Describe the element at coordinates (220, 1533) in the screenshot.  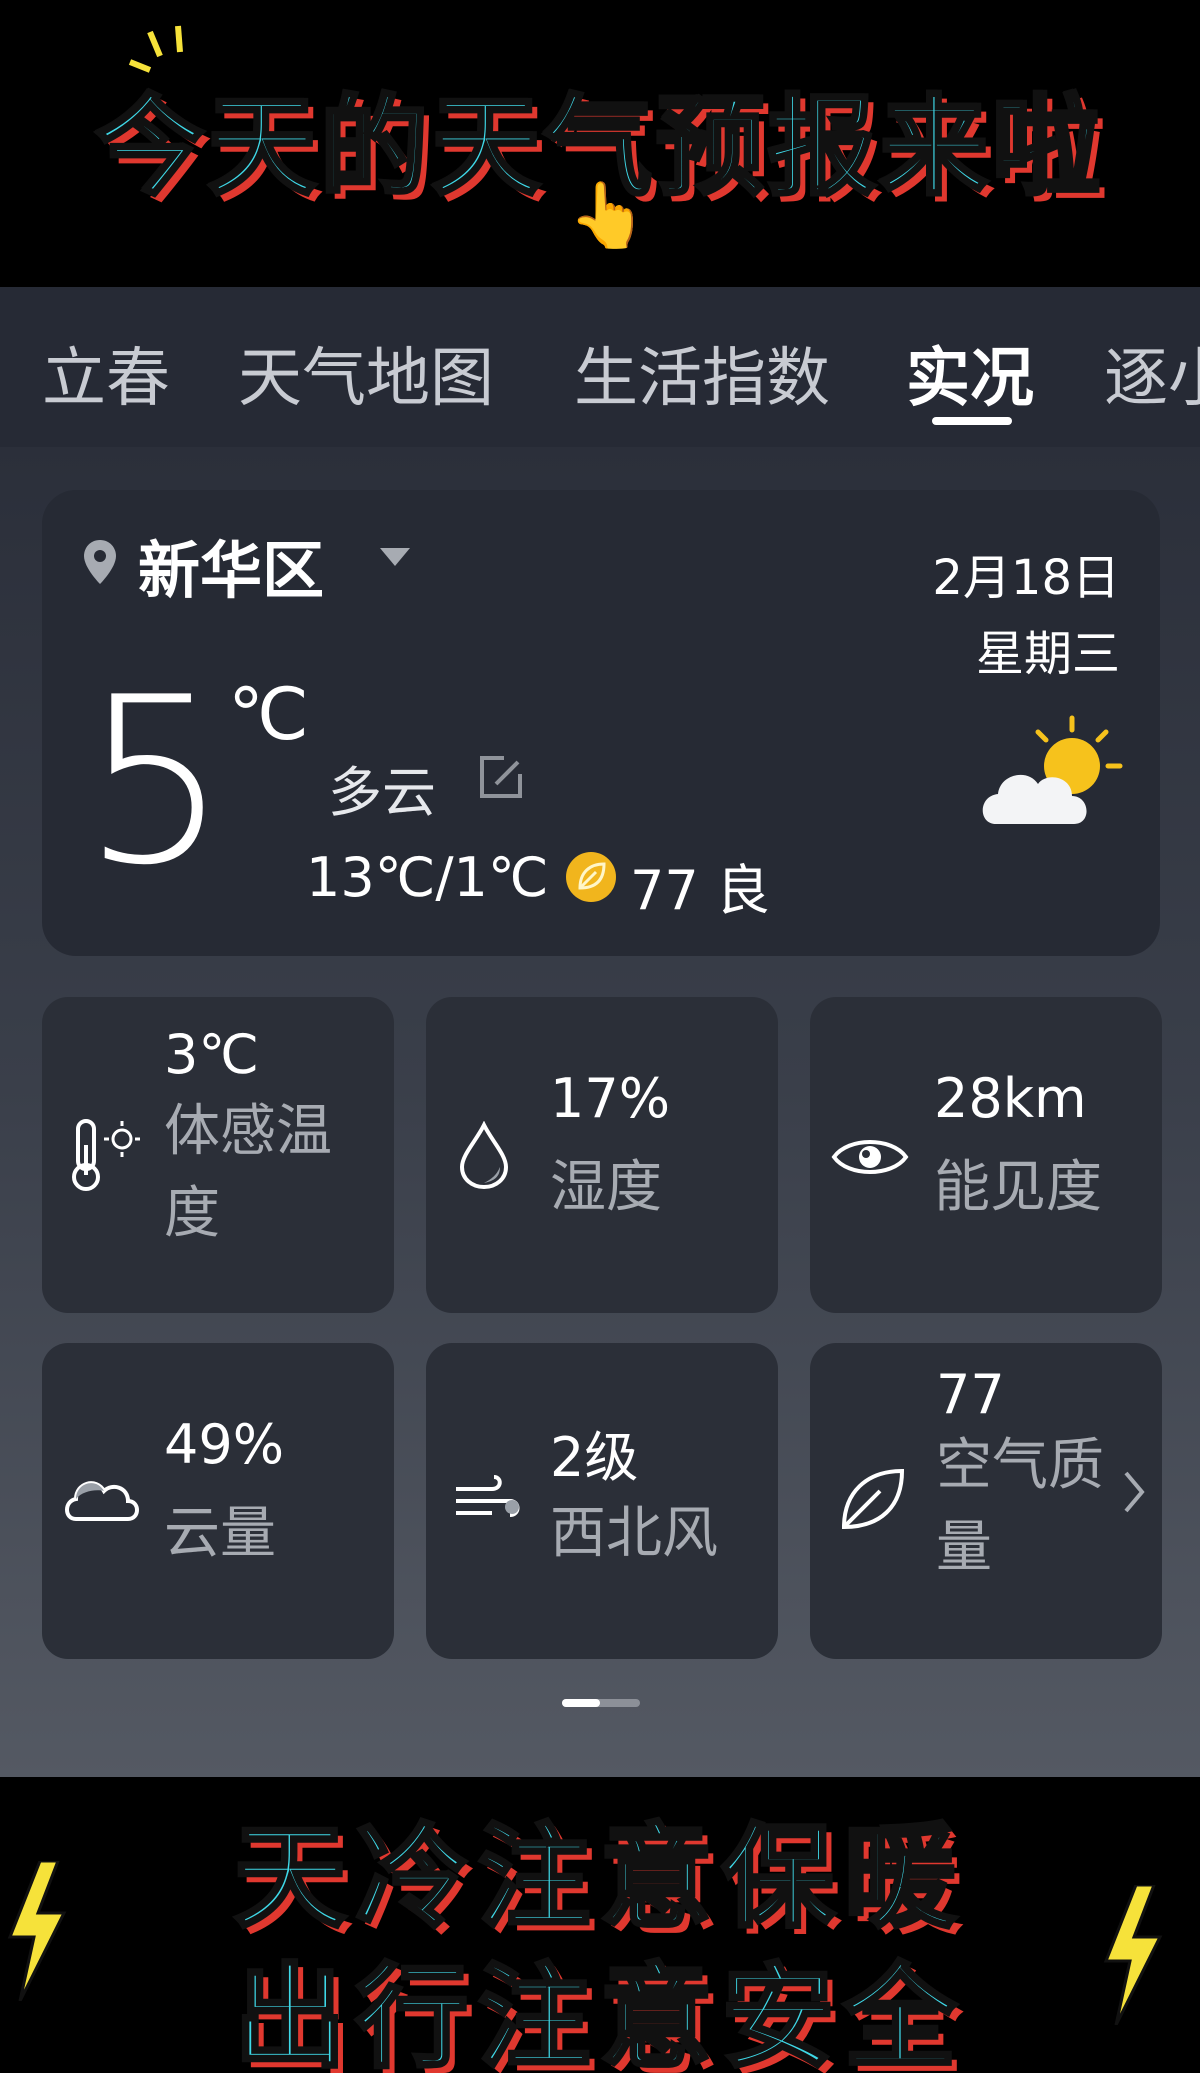
I see `cloud-cover-label: 云量` at that location.